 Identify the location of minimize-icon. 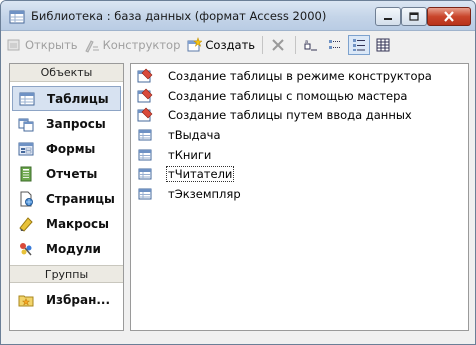
(388, 18).